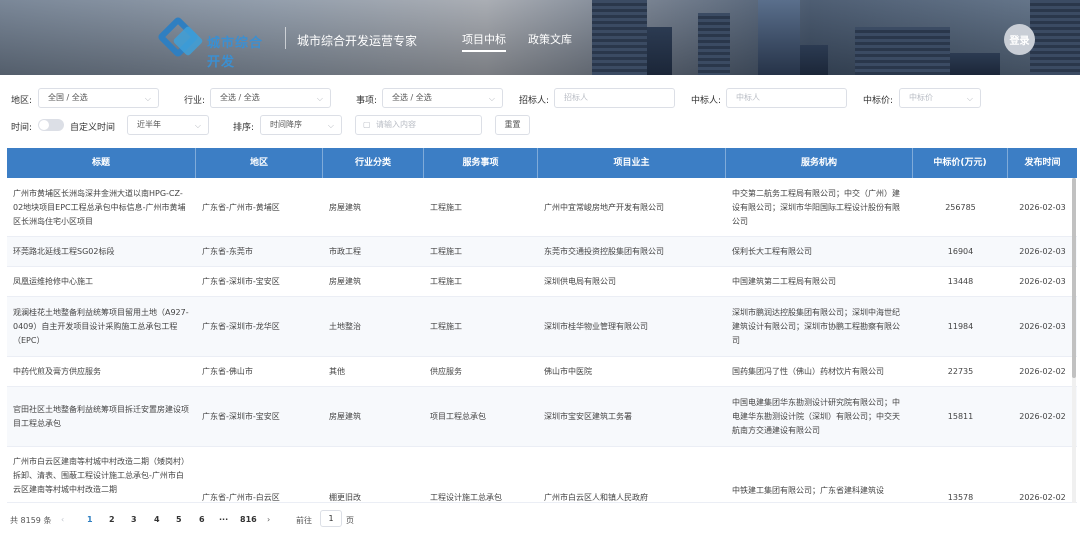 The width and height of the screenshot is (1080, 535). What do you see at coordinates (157, 519) in the screenshot?
I see `page-4: 4` at bounding box center [157, 519].